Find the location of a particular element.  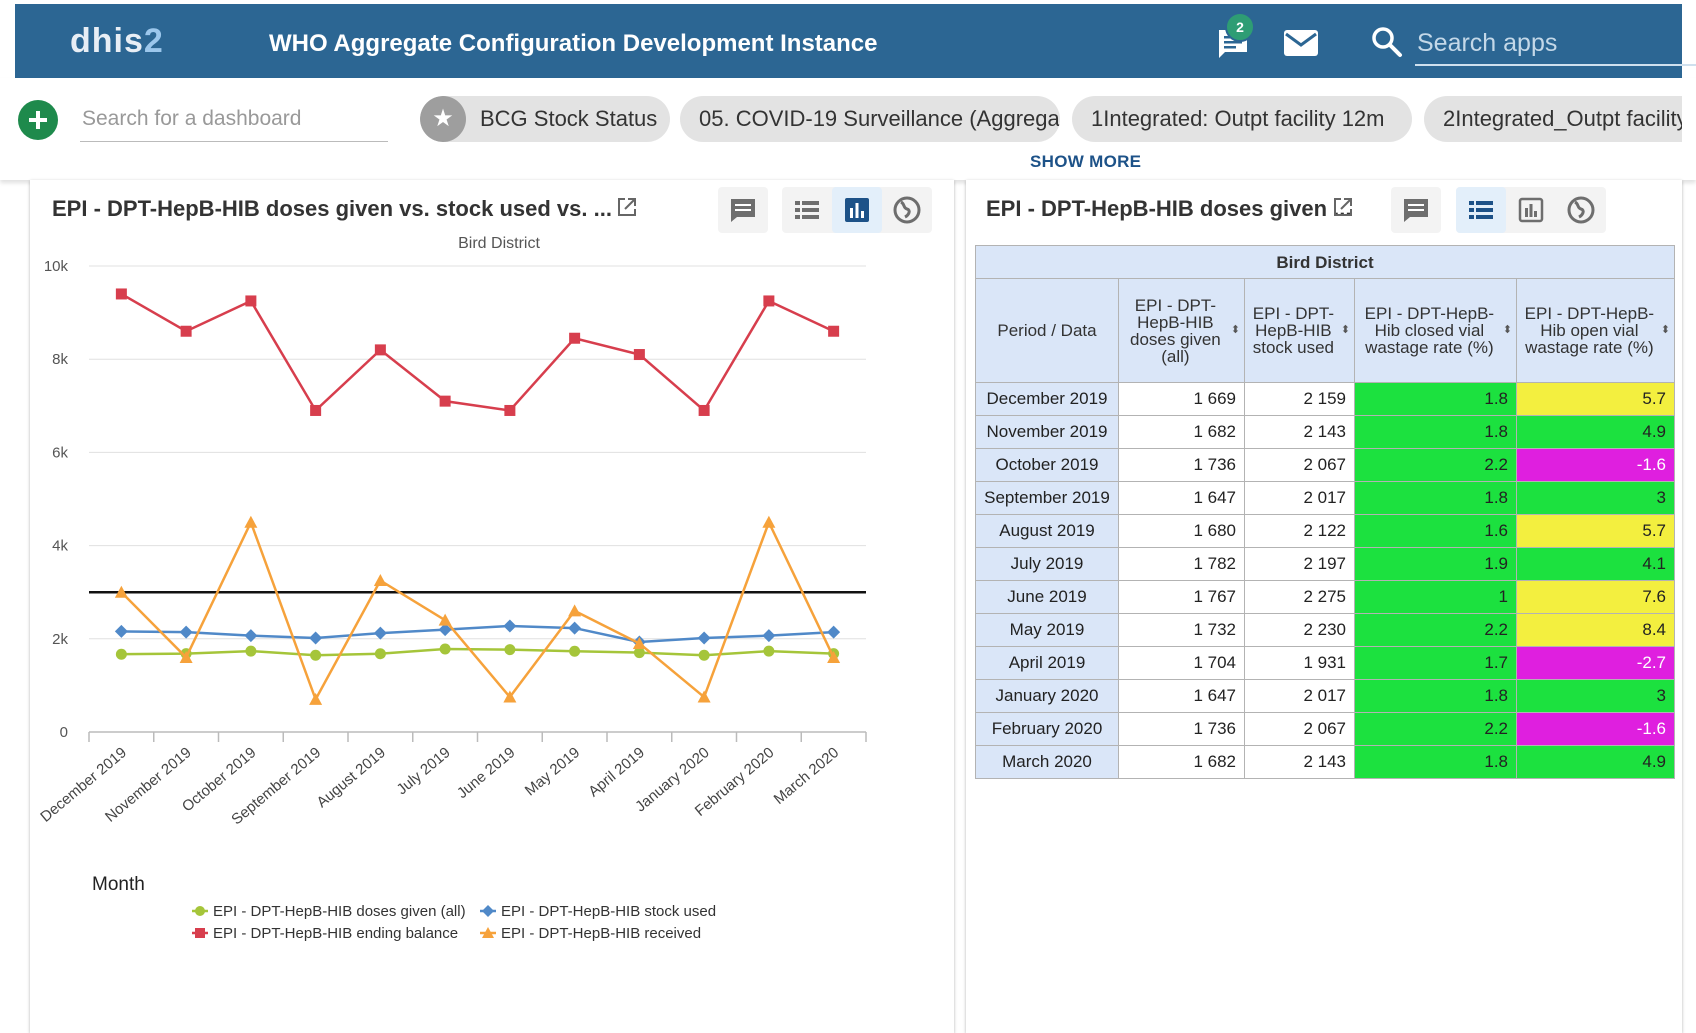

legend-item: EPI - DPT-HepB-HIB ending balance is located at coordinates (335, 933).